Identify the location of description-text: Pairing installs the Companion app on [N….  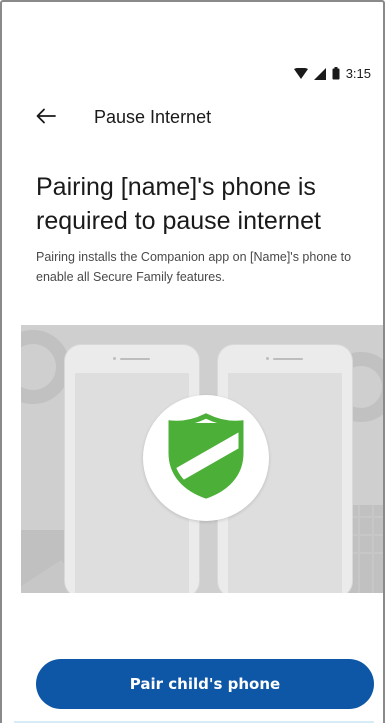
(194, 267).